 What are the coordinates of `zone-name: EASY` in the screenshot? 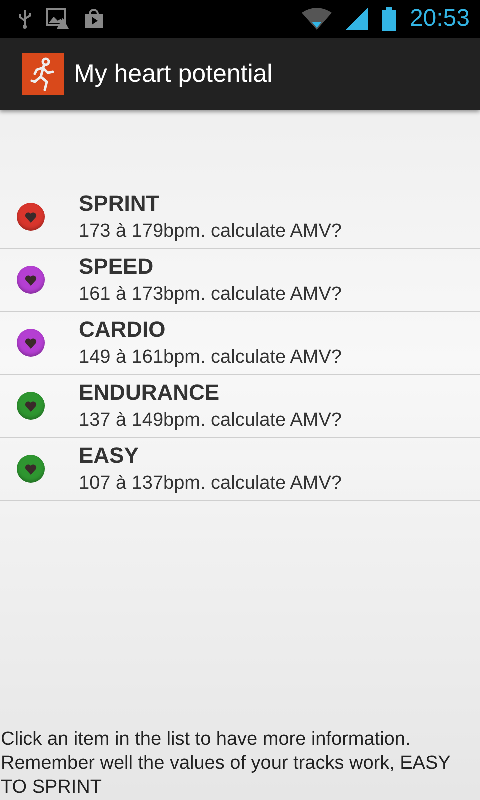 It's located at (109, 456).